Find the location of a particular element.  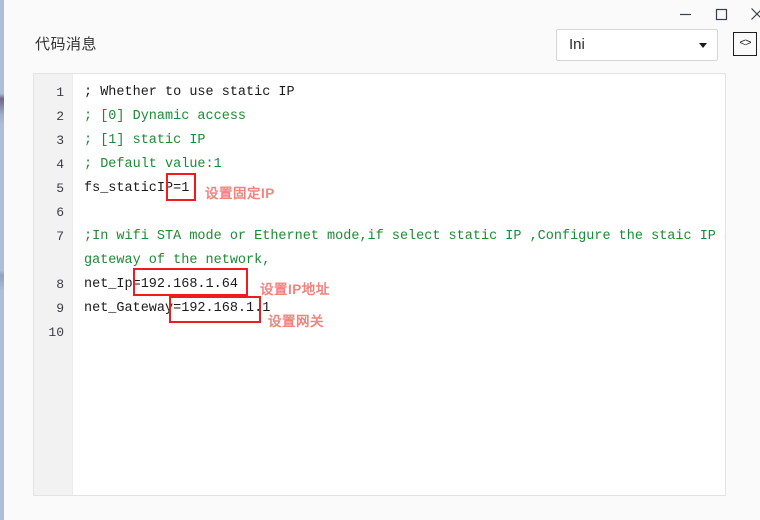

chevron-down-icon is located at coordinates (703, 45).